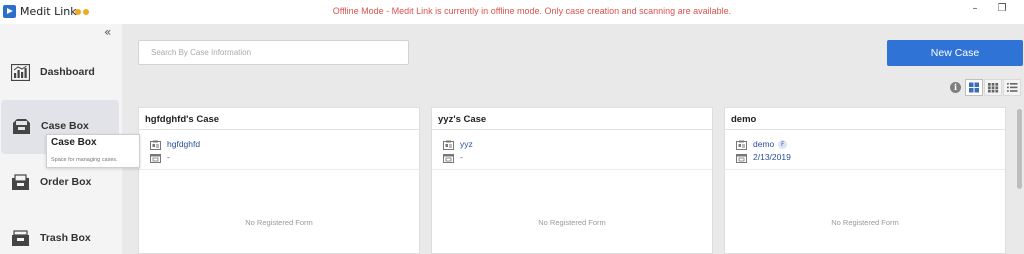 This screenshot has width=1024, height=254. What do you see at coordinates (975, 9) in the screenshot?
I see `minimize-button: –` at bounding box center [975, 9].